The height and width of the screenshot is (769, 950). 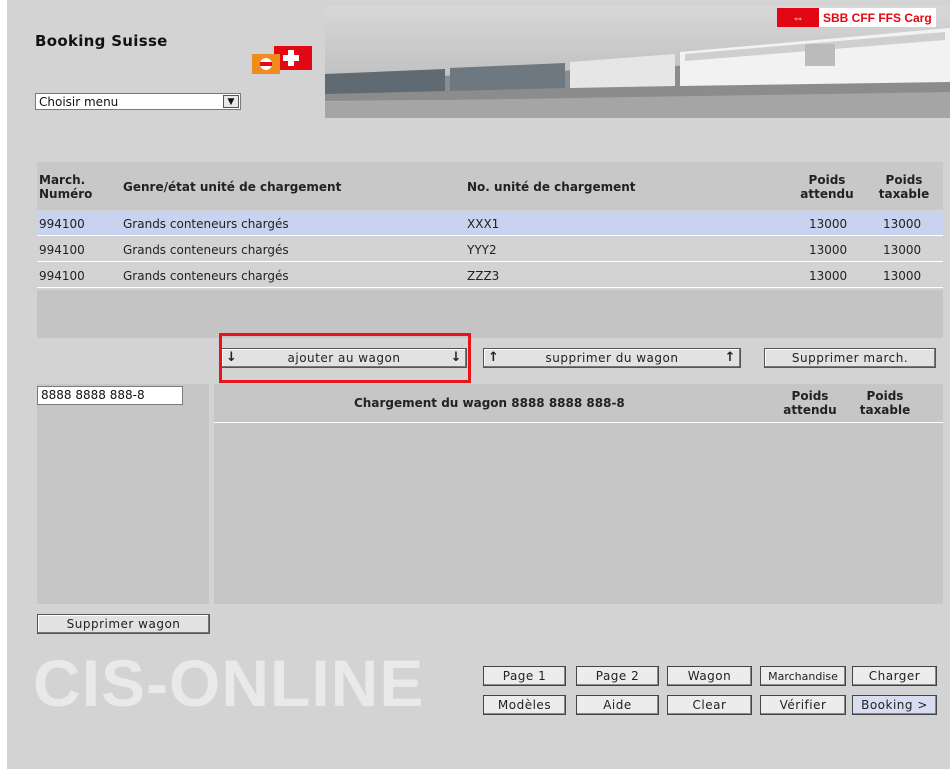 I want to click on sbb-logo: ⇔ SBB CFF FFS Carg, so click(x=856, y=17).